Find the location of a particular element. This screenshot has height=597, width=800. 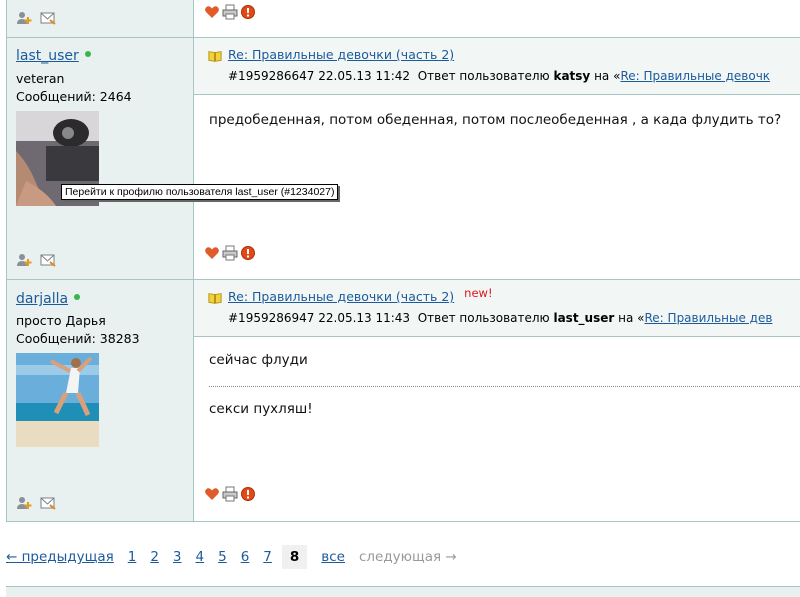

avatar-image is located at coordinates (57, 400).